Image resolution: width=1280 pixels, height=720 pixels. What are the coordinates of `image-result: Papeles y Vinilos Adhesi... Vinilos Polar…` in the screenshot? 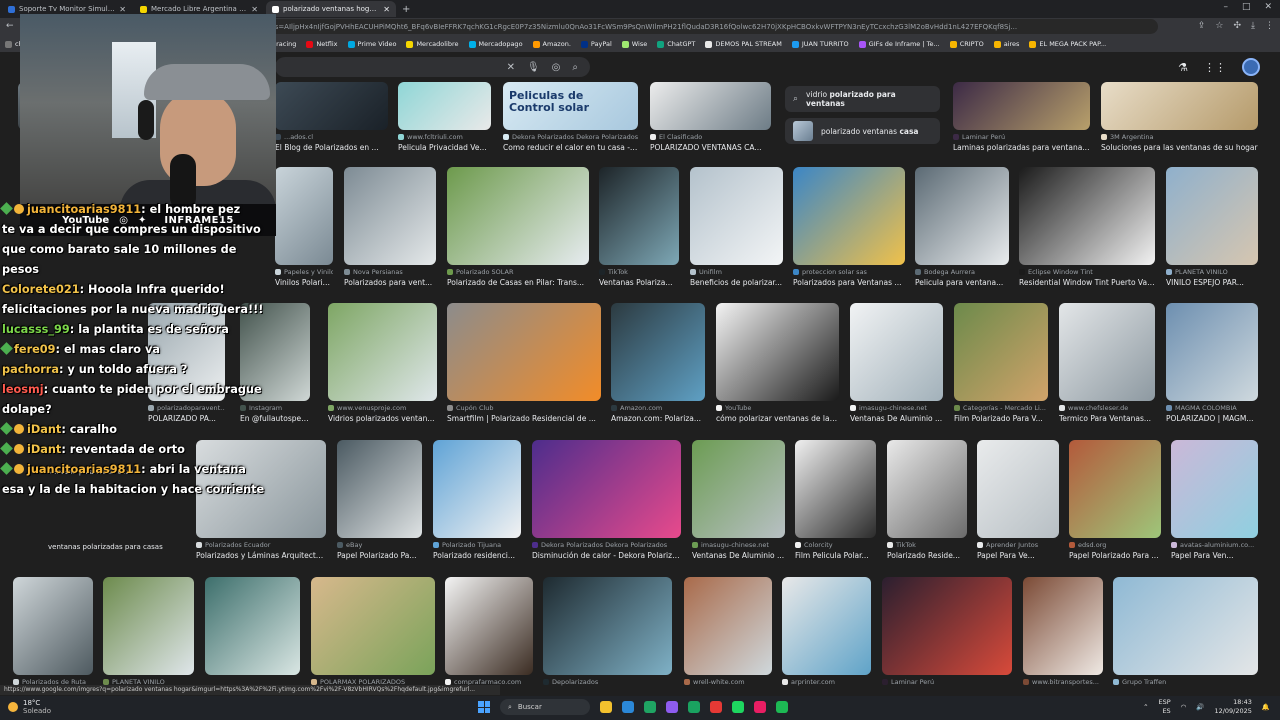 It's located at (304, 228).